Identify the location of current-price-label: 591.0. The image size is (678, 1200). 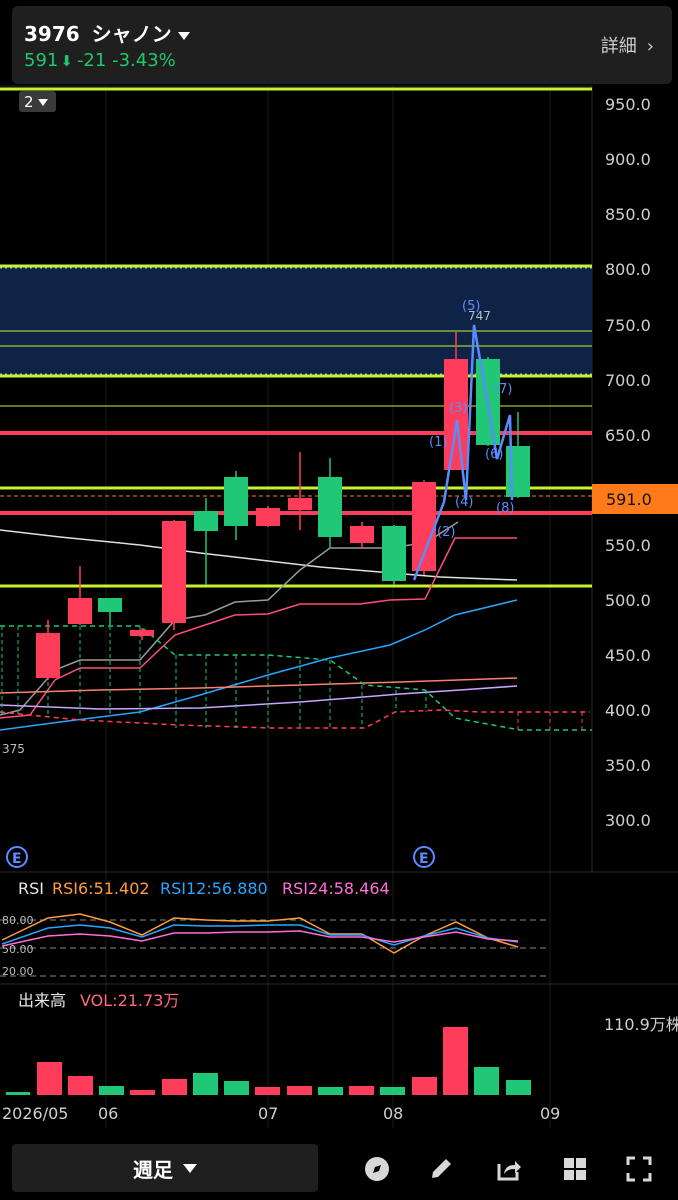
(629, 499).